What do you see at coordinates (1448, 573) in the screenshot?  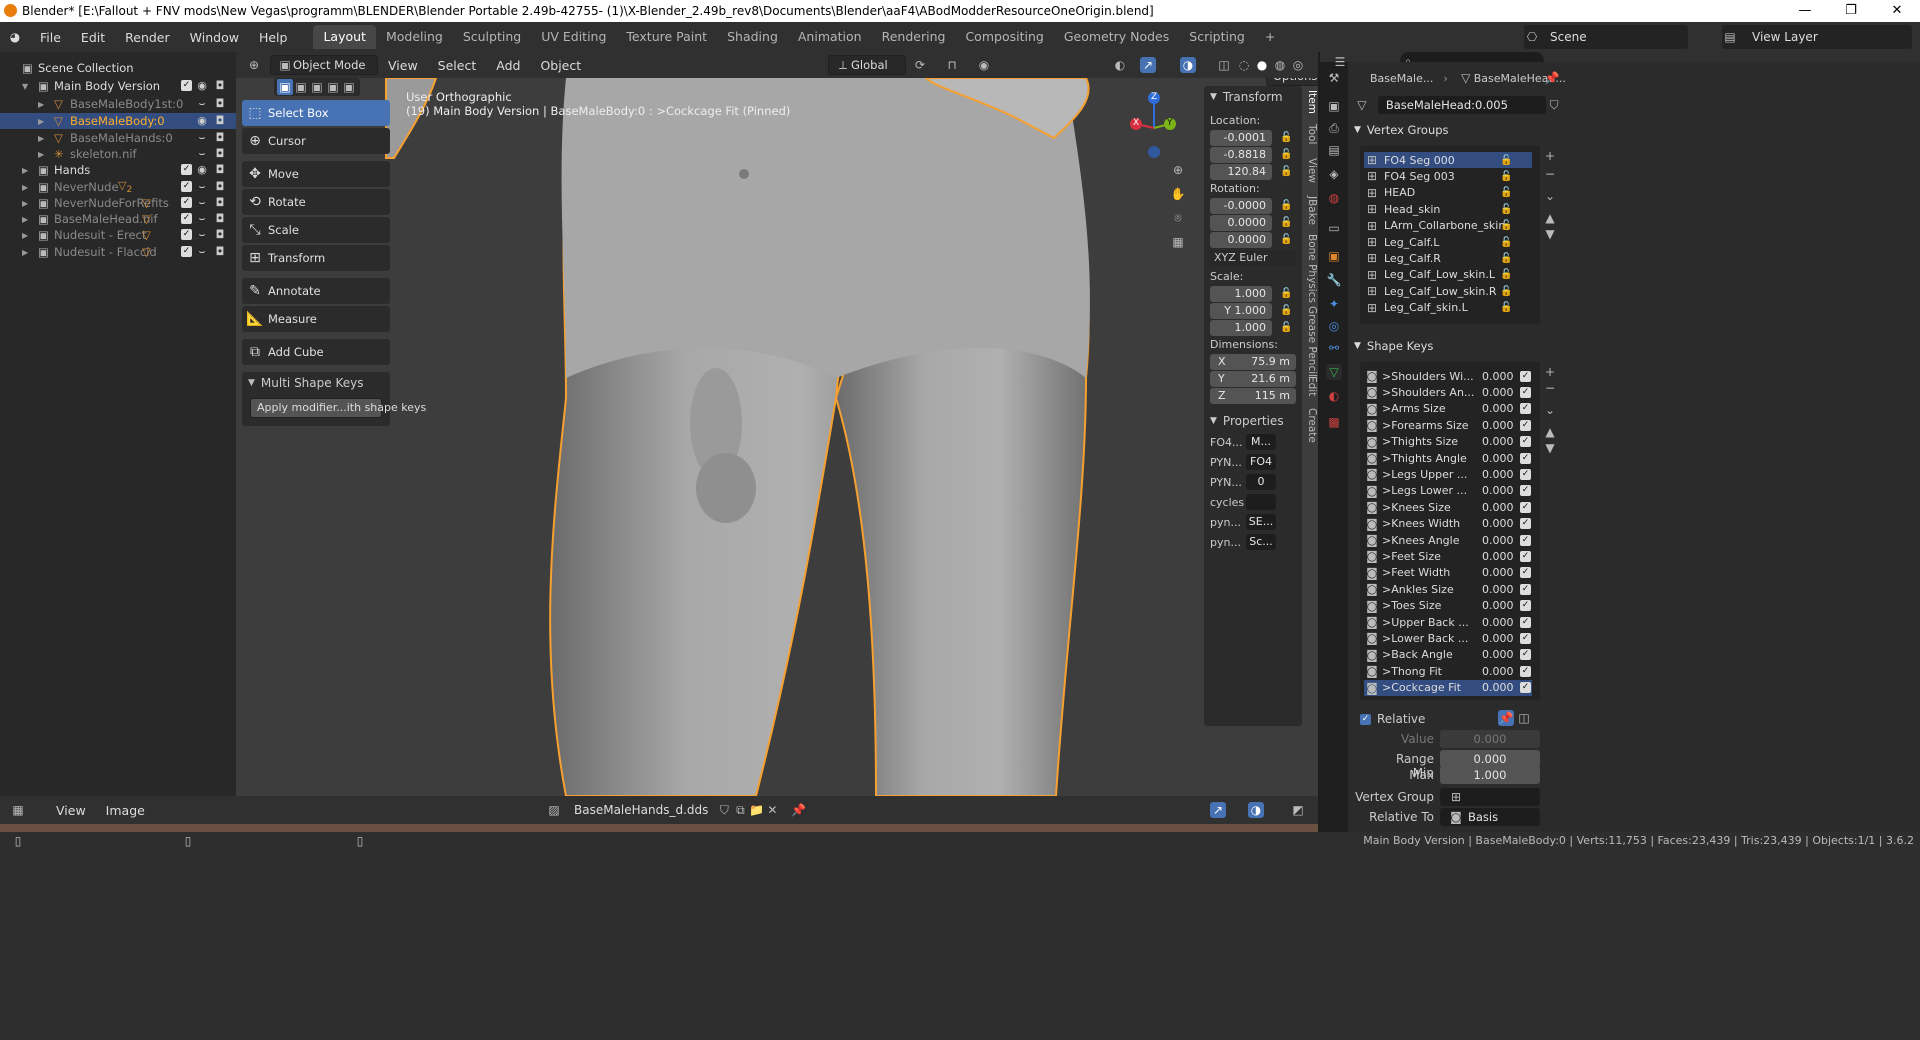 I see `shape-key-row: ◙ >Feet Width 0.000 ✓` at bounding box center [1448, 573].